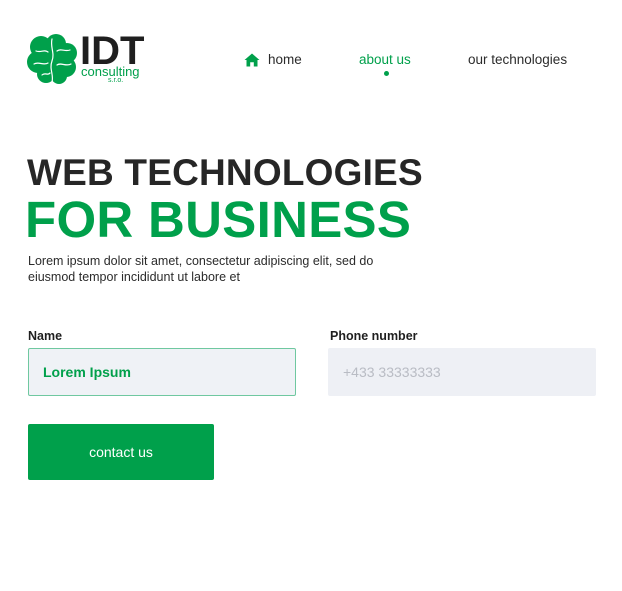  I want to click on nav-item-label: about us, so click(385, 59).